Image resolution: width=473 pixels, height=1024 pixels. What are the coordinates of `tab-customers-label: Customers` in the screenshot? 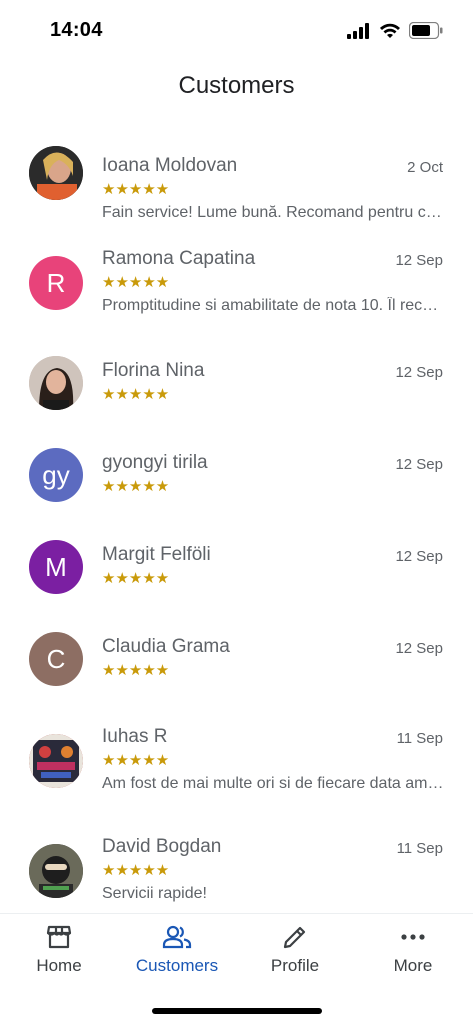 It's located at (177, 965).